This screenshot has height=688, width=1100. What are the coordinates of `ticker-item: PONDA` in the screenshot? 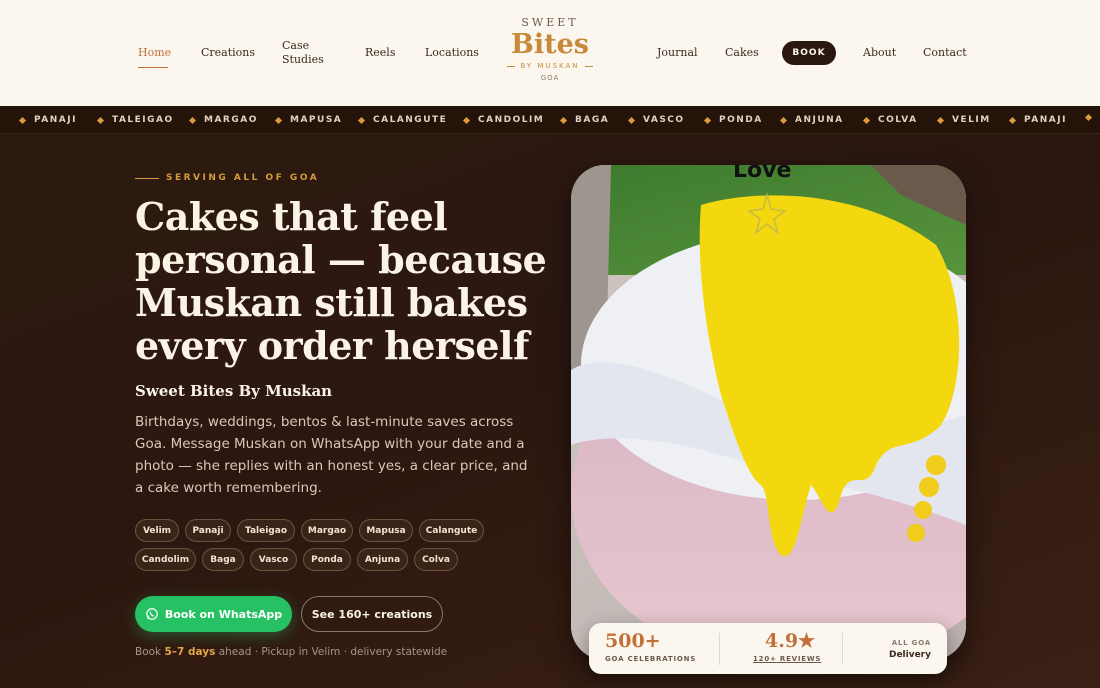 It's located at (733, 120).